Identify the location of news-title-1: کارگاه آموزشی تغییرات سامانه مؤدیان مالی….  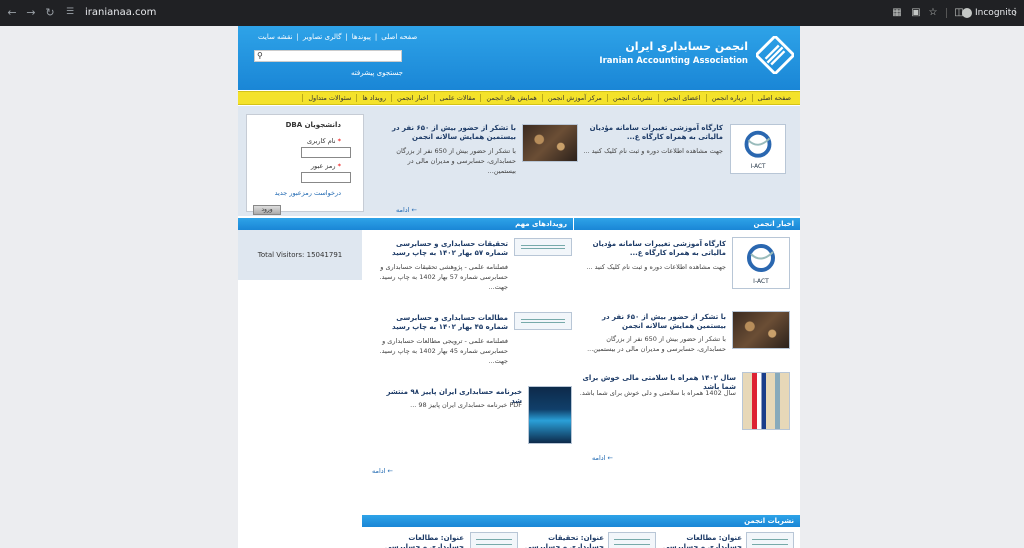
(651, 249).